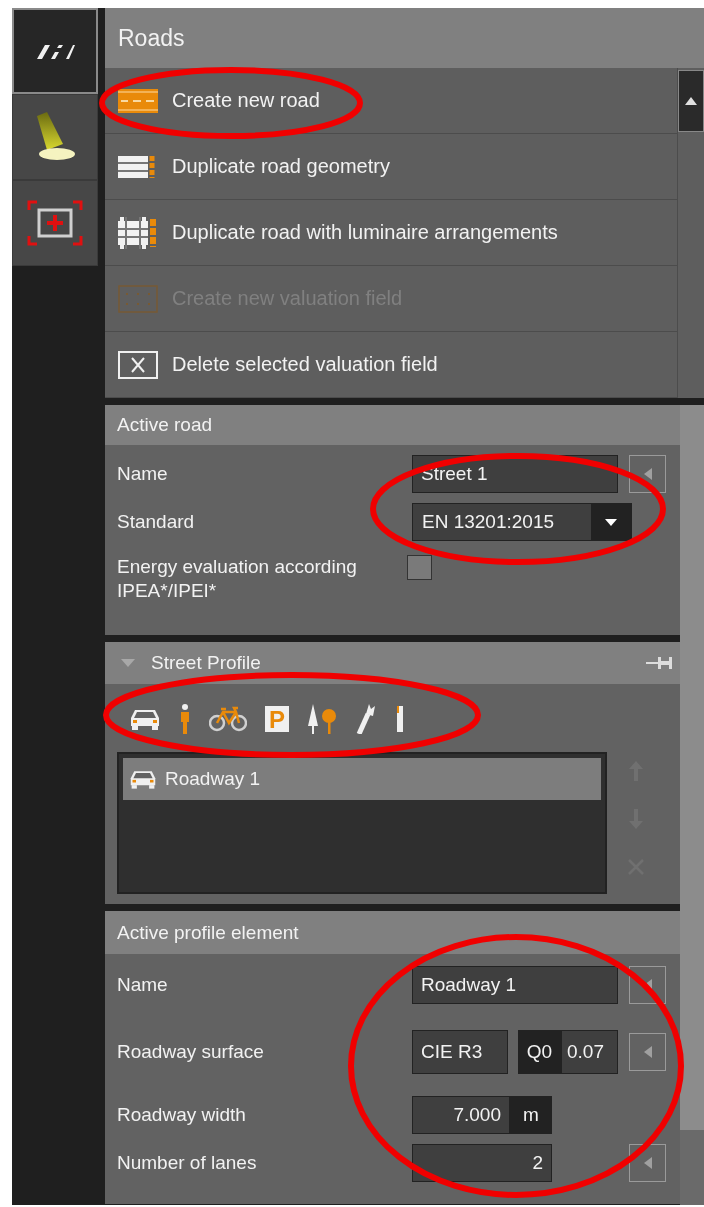  What do you see at coordinates (322, 719) in the screenshot?
I see `trees-icon` at bounding box center [322, 719].